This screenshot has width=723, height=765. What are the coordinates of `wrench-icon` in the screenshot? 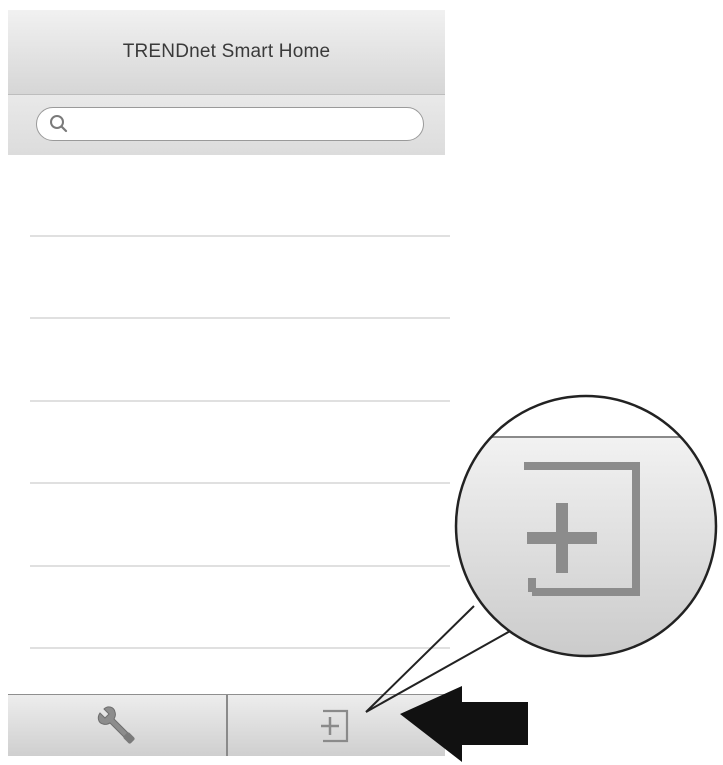 It's located at (116, 725).